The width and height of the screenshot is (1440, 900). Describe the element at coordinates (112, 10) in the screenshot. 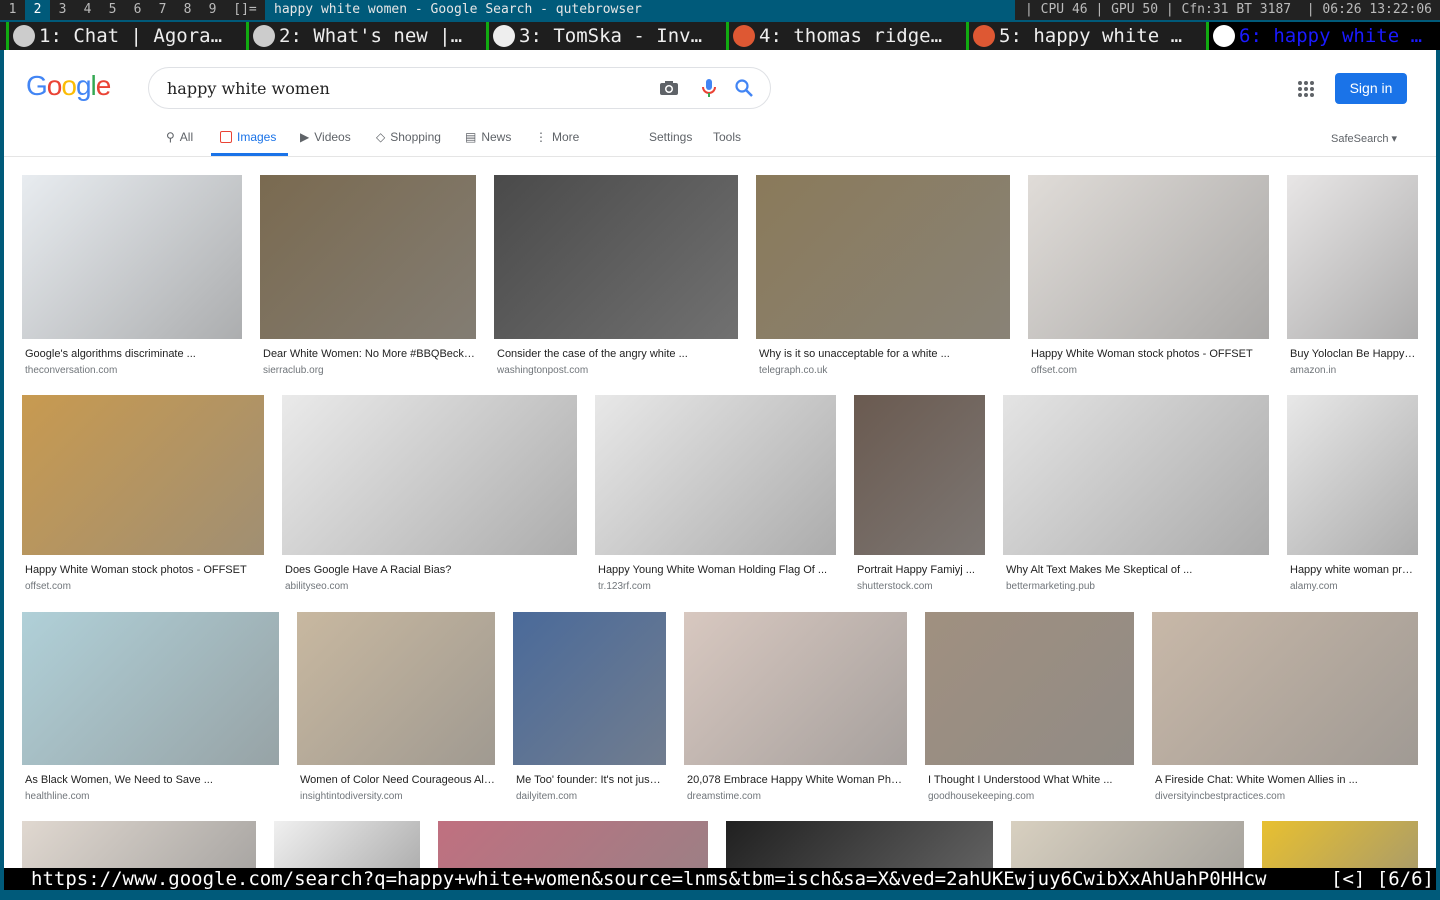

I see `workspace-5: 5` at that location.